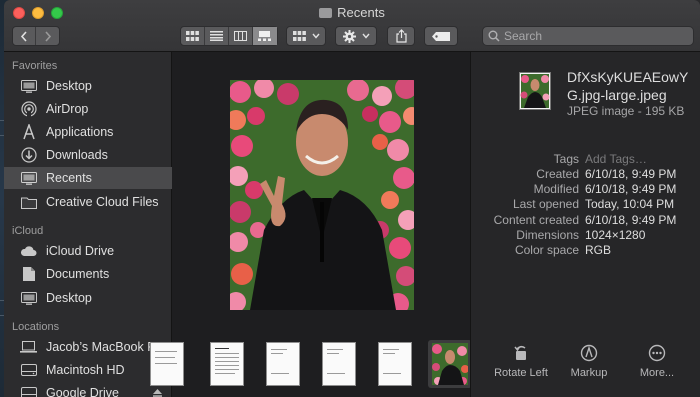 This screenshot has height=397, width=700. I want to click on action-menu-button, so click(356, 36).